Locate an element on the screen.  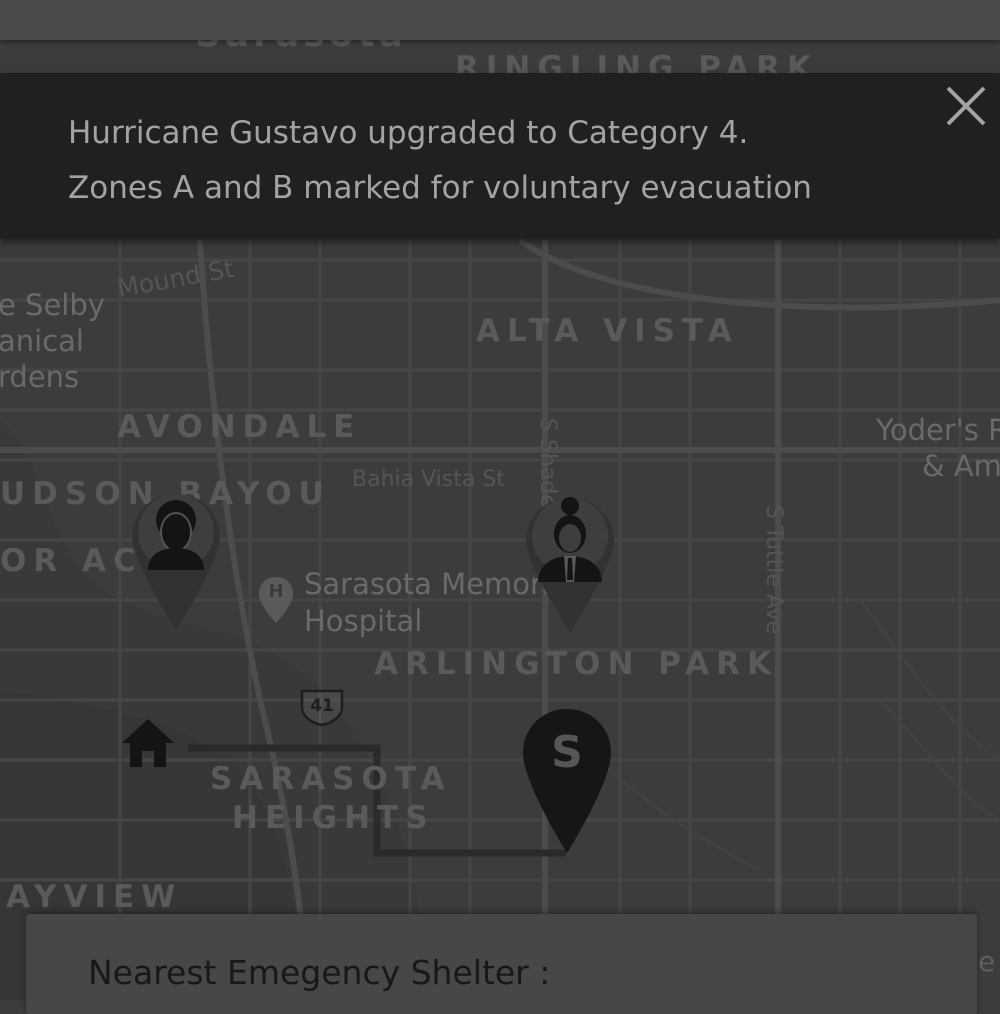
highway-41-shield: 41 is located at coordinates (322, 707).